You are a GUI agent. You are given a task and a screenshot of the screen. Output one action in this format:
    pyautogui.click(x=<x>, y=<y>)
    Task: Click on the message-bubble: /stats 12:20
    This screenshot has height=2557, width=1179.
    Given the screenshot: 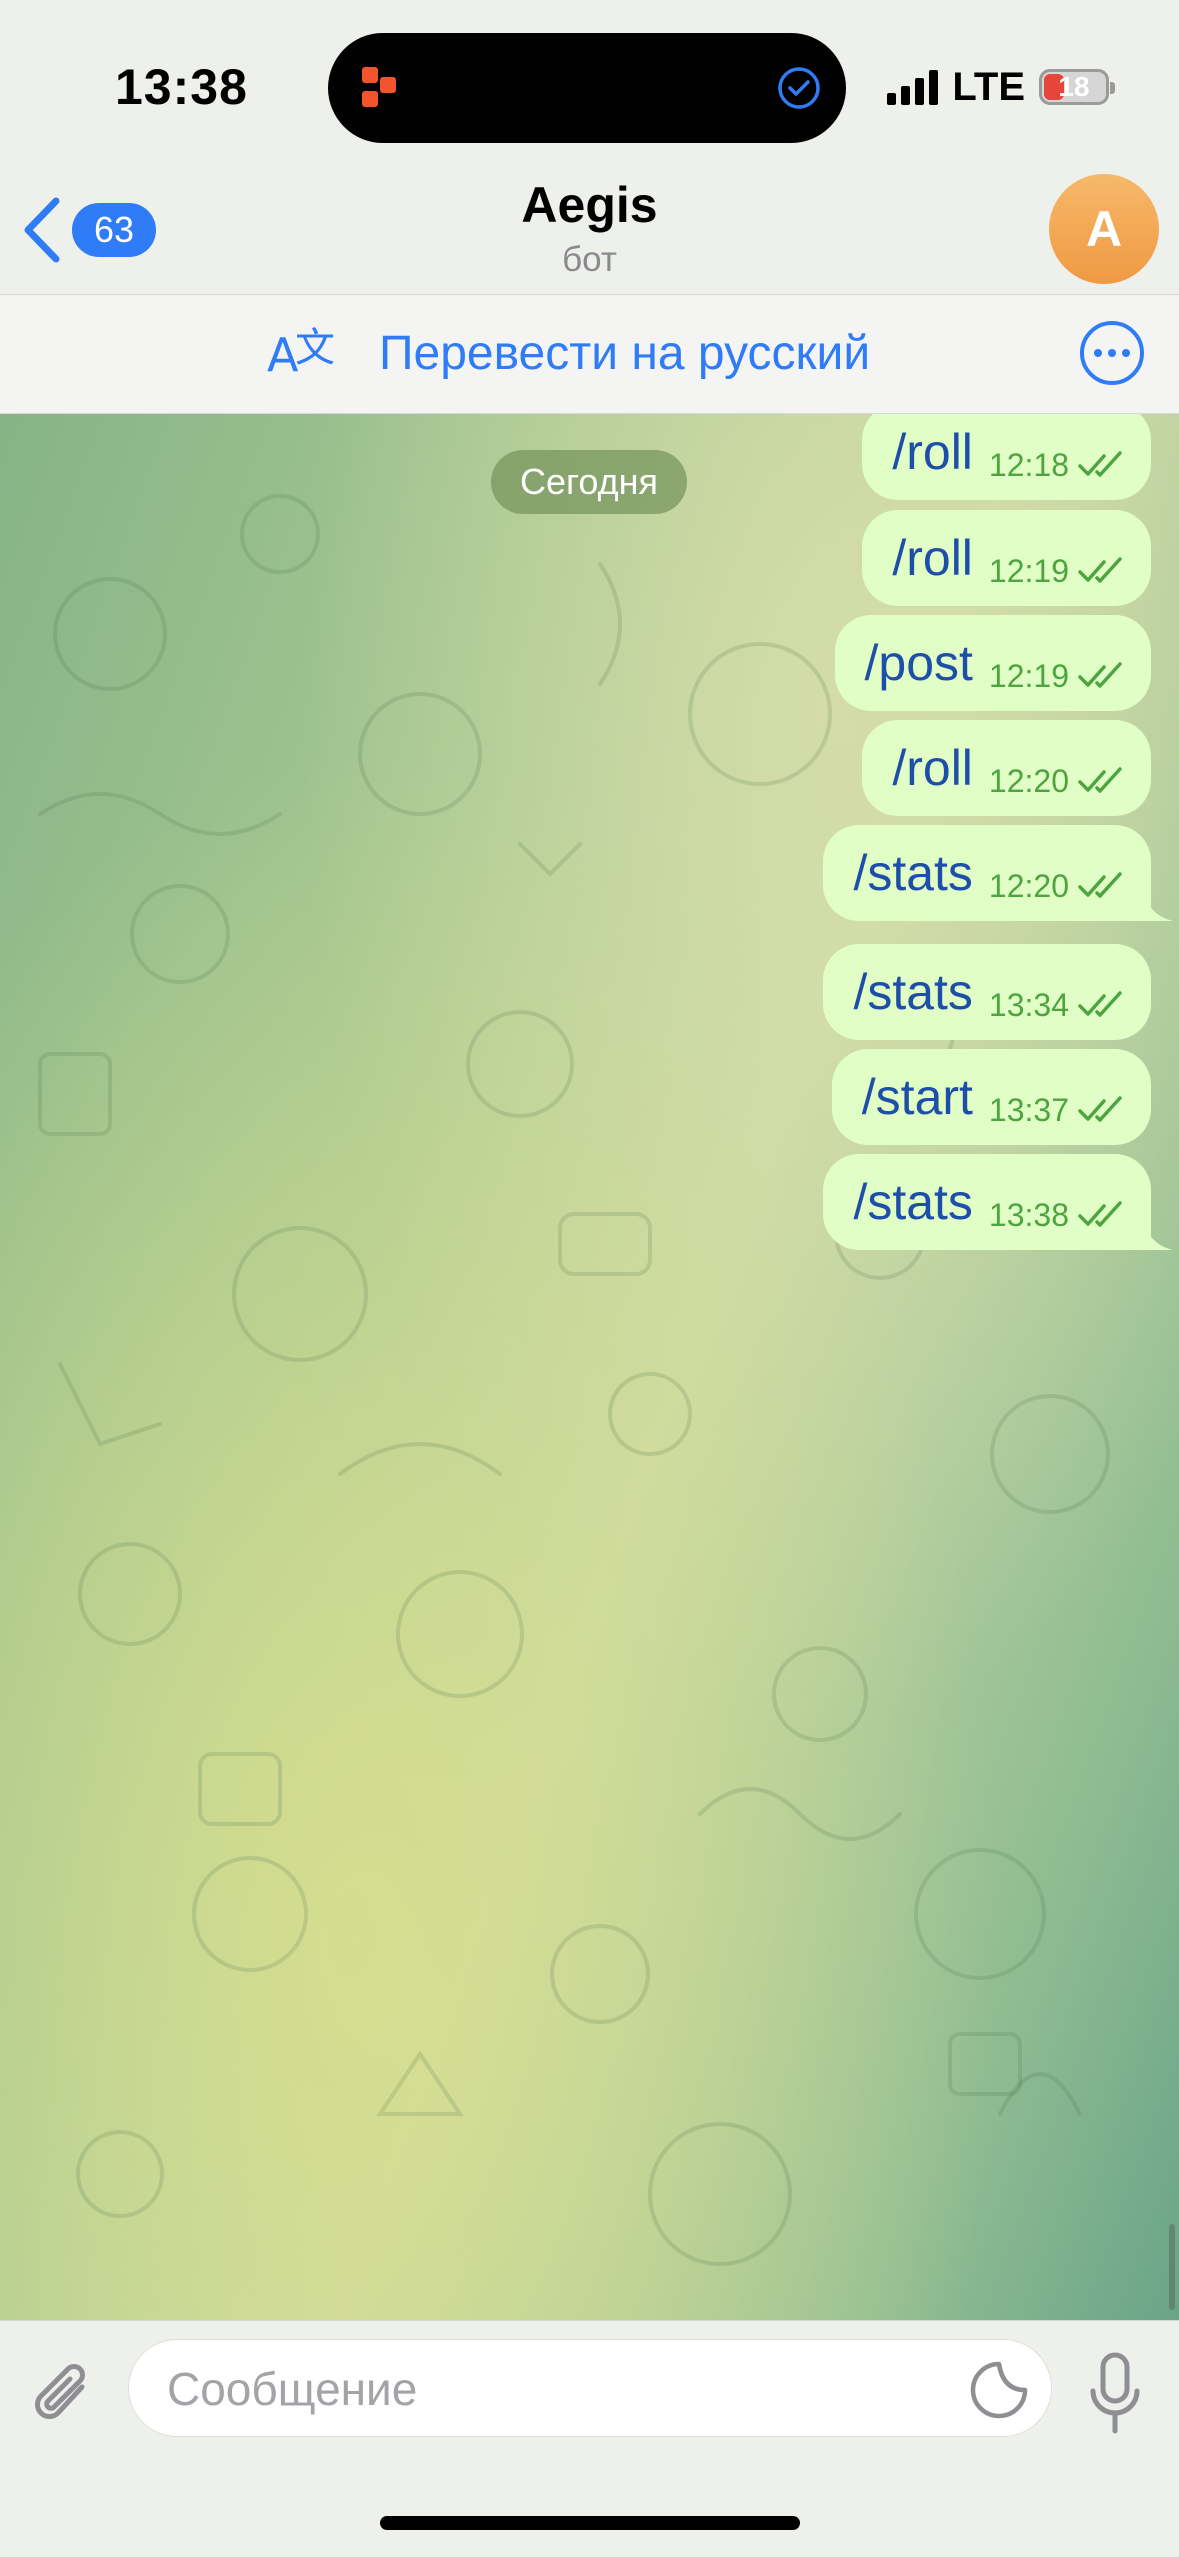 What is the action you would take?
    pyautogui.click(x=998, y=873)
    